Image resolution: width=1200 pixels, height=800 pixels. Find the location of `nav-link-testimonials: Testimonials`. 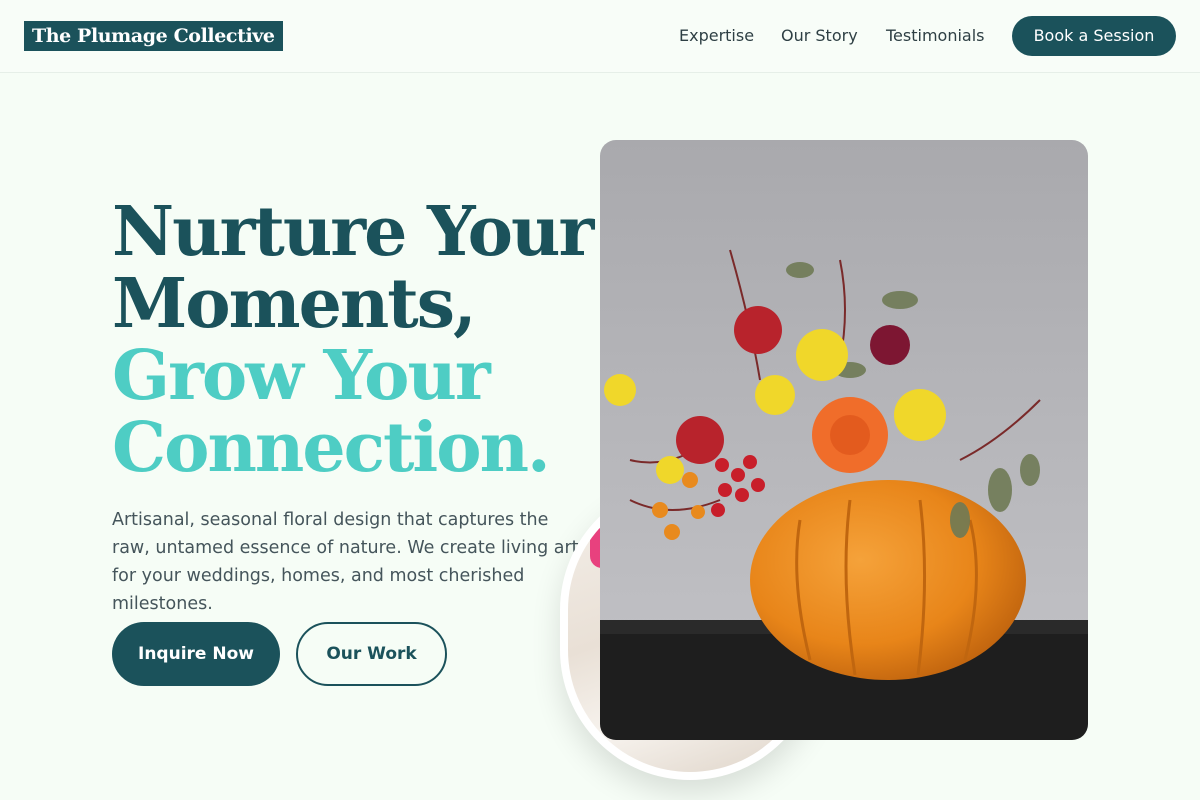

nav-link-testimonials: Testimonials is located at coordinates (935, 36).